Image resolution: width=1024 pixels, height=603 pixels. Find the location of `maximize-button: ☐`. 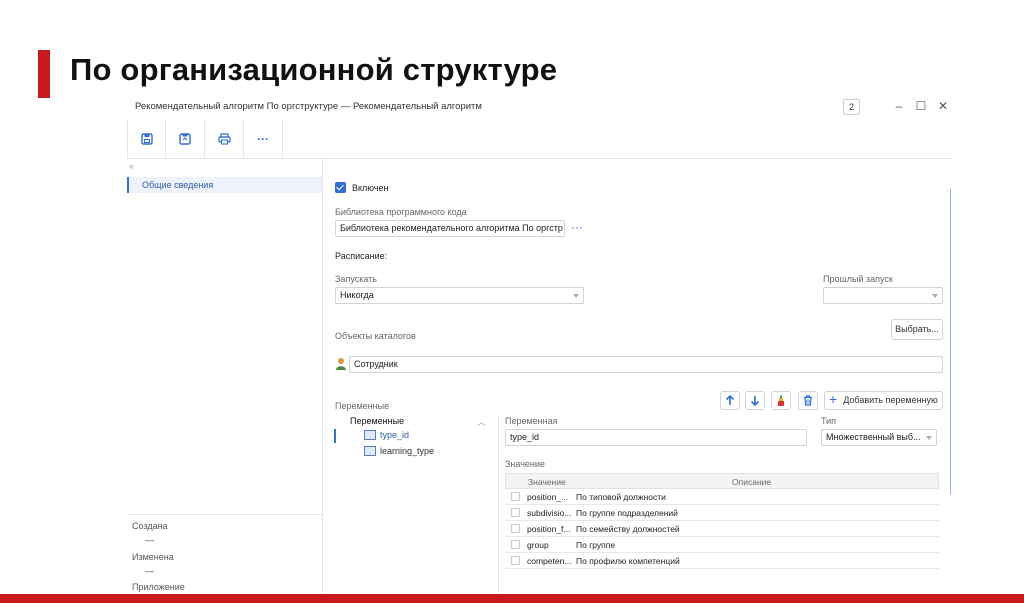

maximize-button: ☐ is located at coordinates (921, 106).